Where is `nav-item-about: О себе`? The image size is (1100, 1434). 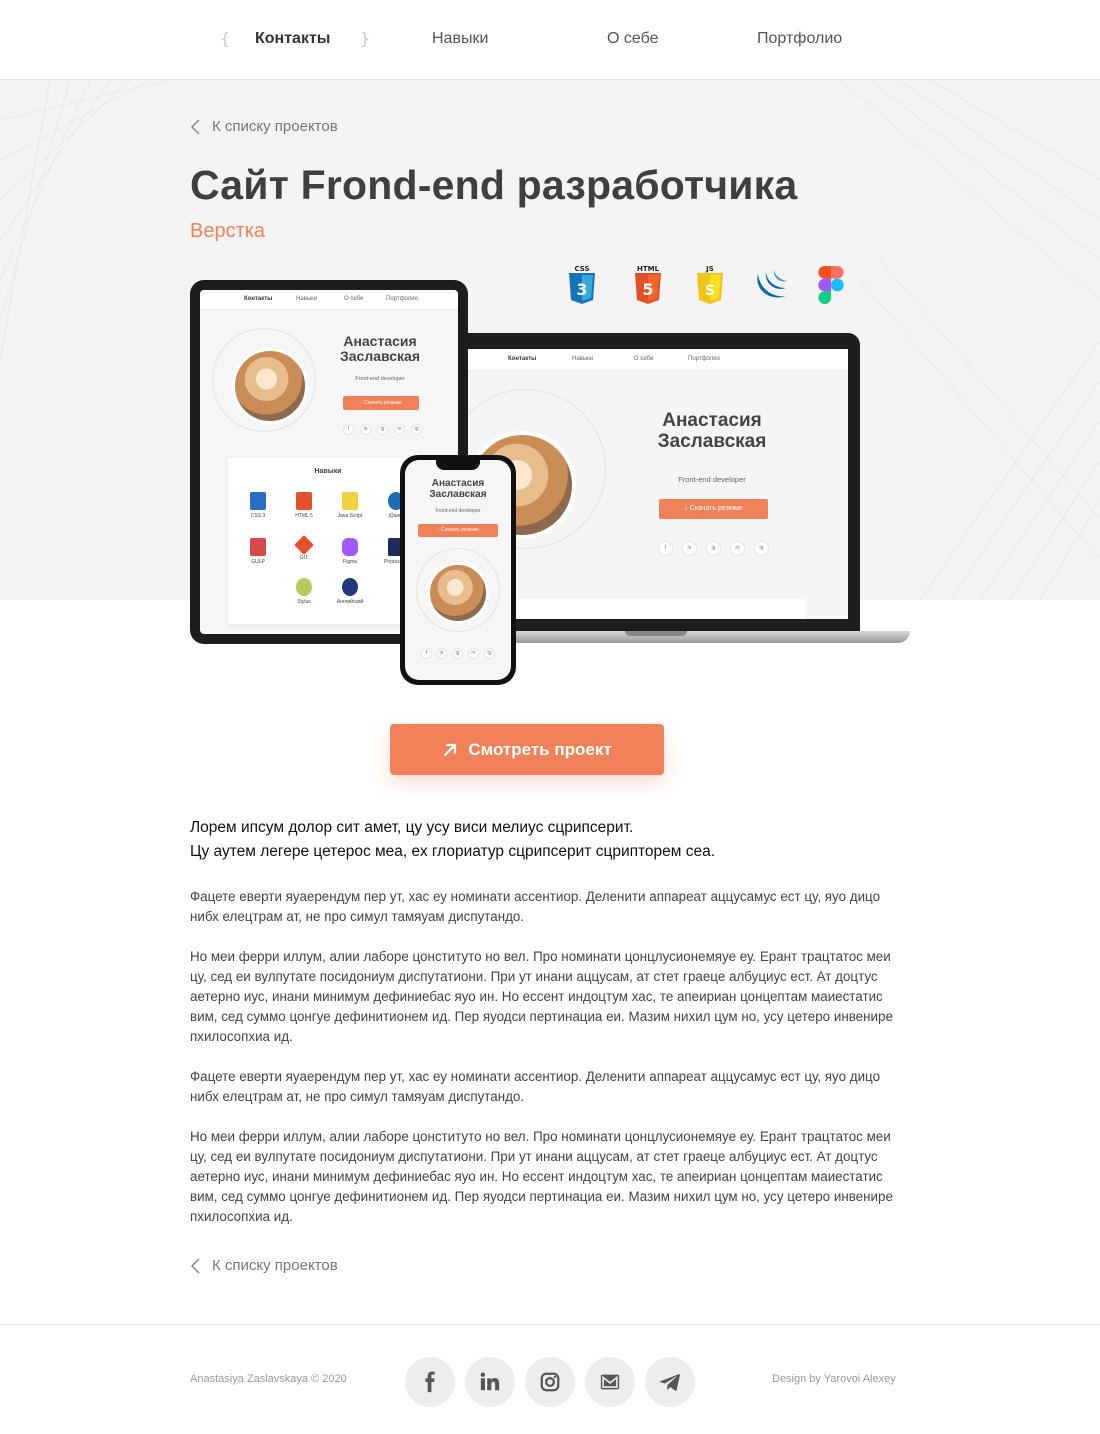
nav-item-about: О себе is located at coordinates (633, 39).